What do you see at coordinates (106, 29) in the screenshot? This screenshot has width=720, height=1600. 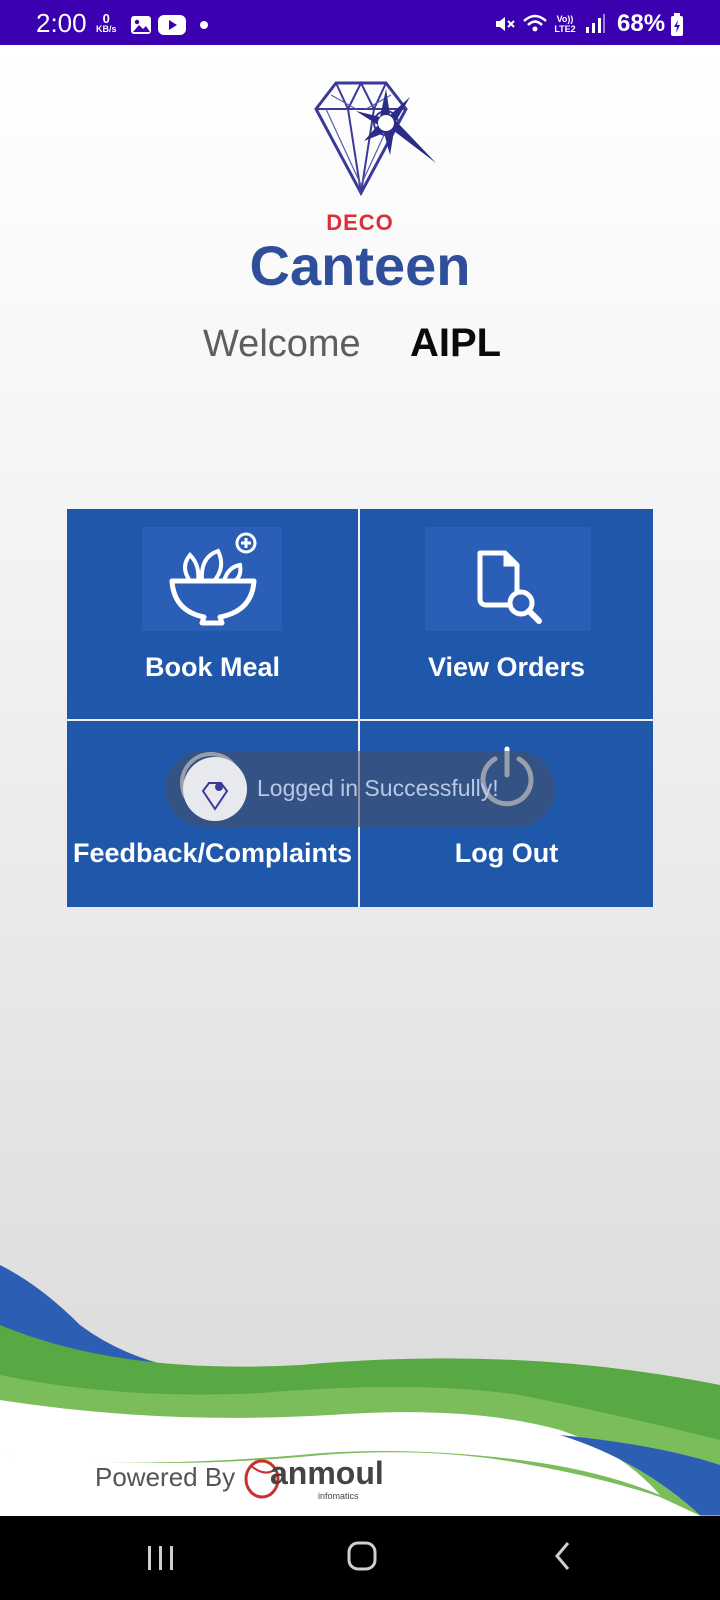 I see `net-speed-unit: KB/s` at bounding box center [106, 29].